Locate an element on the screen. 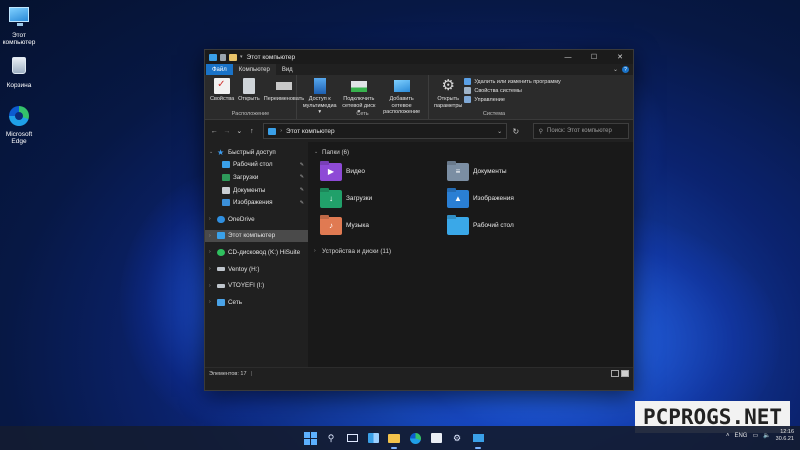  chevron-up-icon: ˄ is located at coordinates (728, 436).